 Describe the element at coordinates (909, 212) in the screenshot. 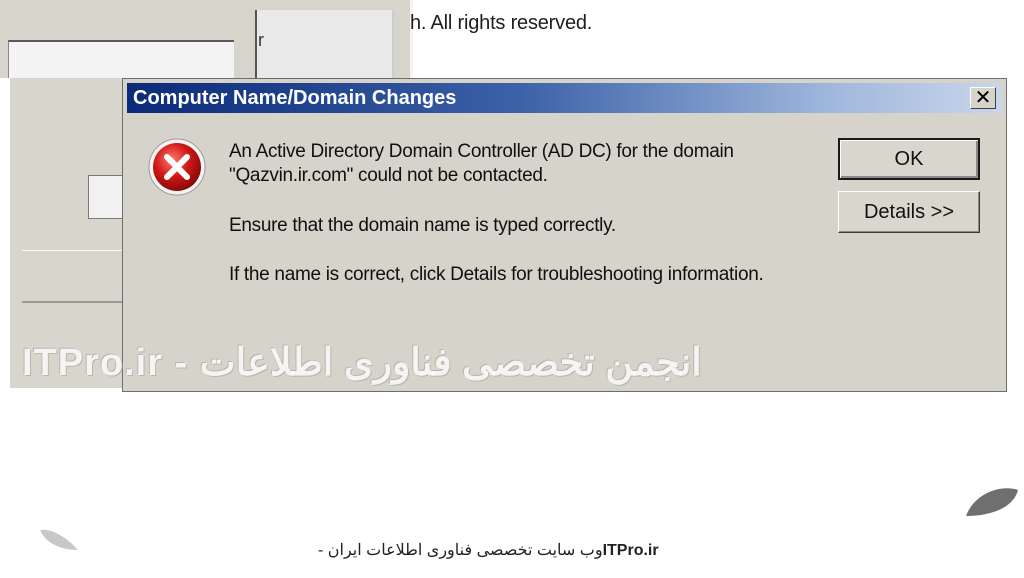

I see `details-button: Details >>` at that location.